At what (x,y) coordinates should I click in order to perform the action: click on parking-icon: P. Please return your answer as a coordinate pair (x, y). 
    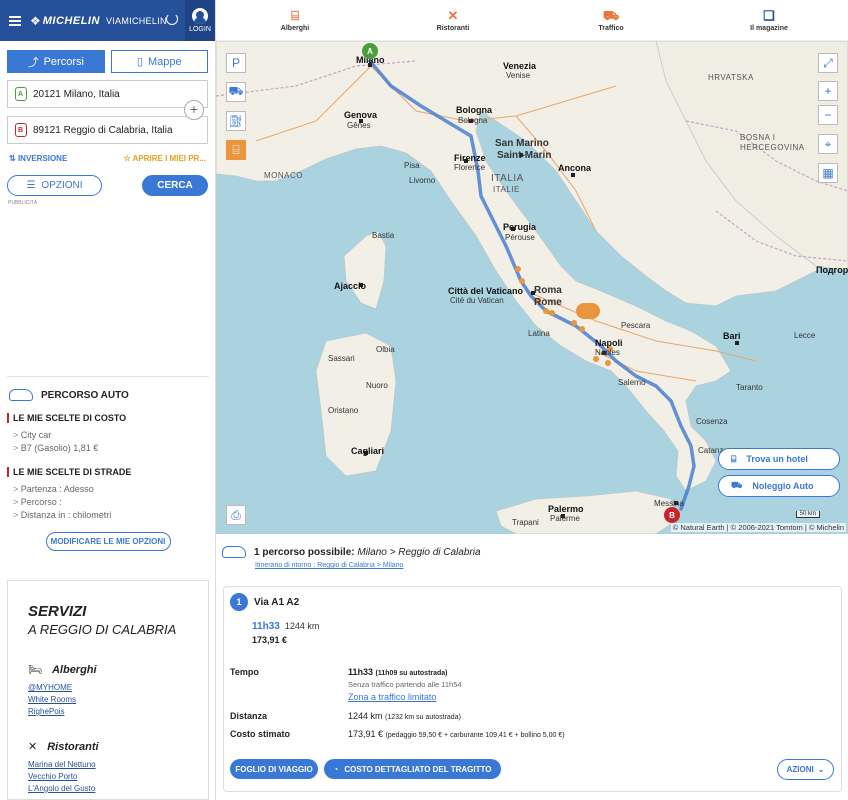
    Looking at the image, I should click on (236, 63).